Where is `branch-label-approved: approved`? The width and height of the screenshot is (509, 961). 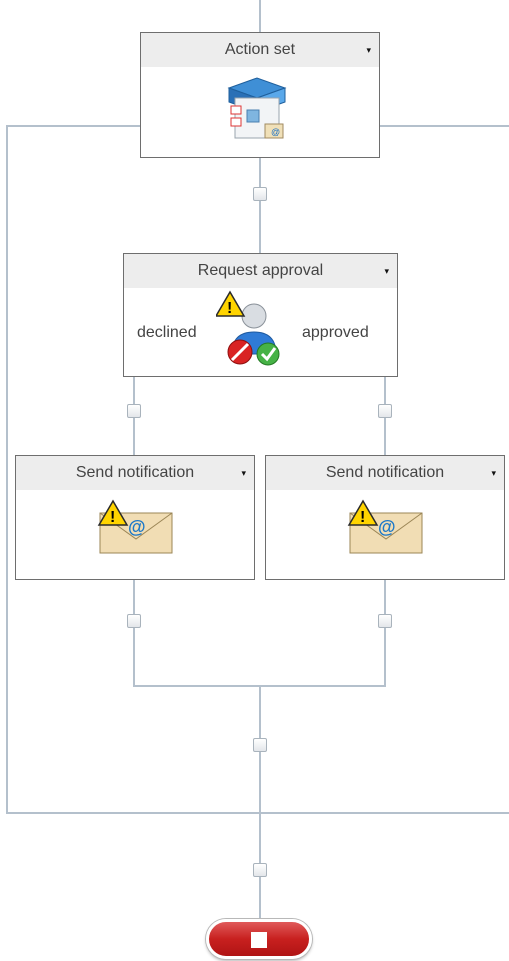 branch-label-approved: approved is located at coordinates (335, 332).